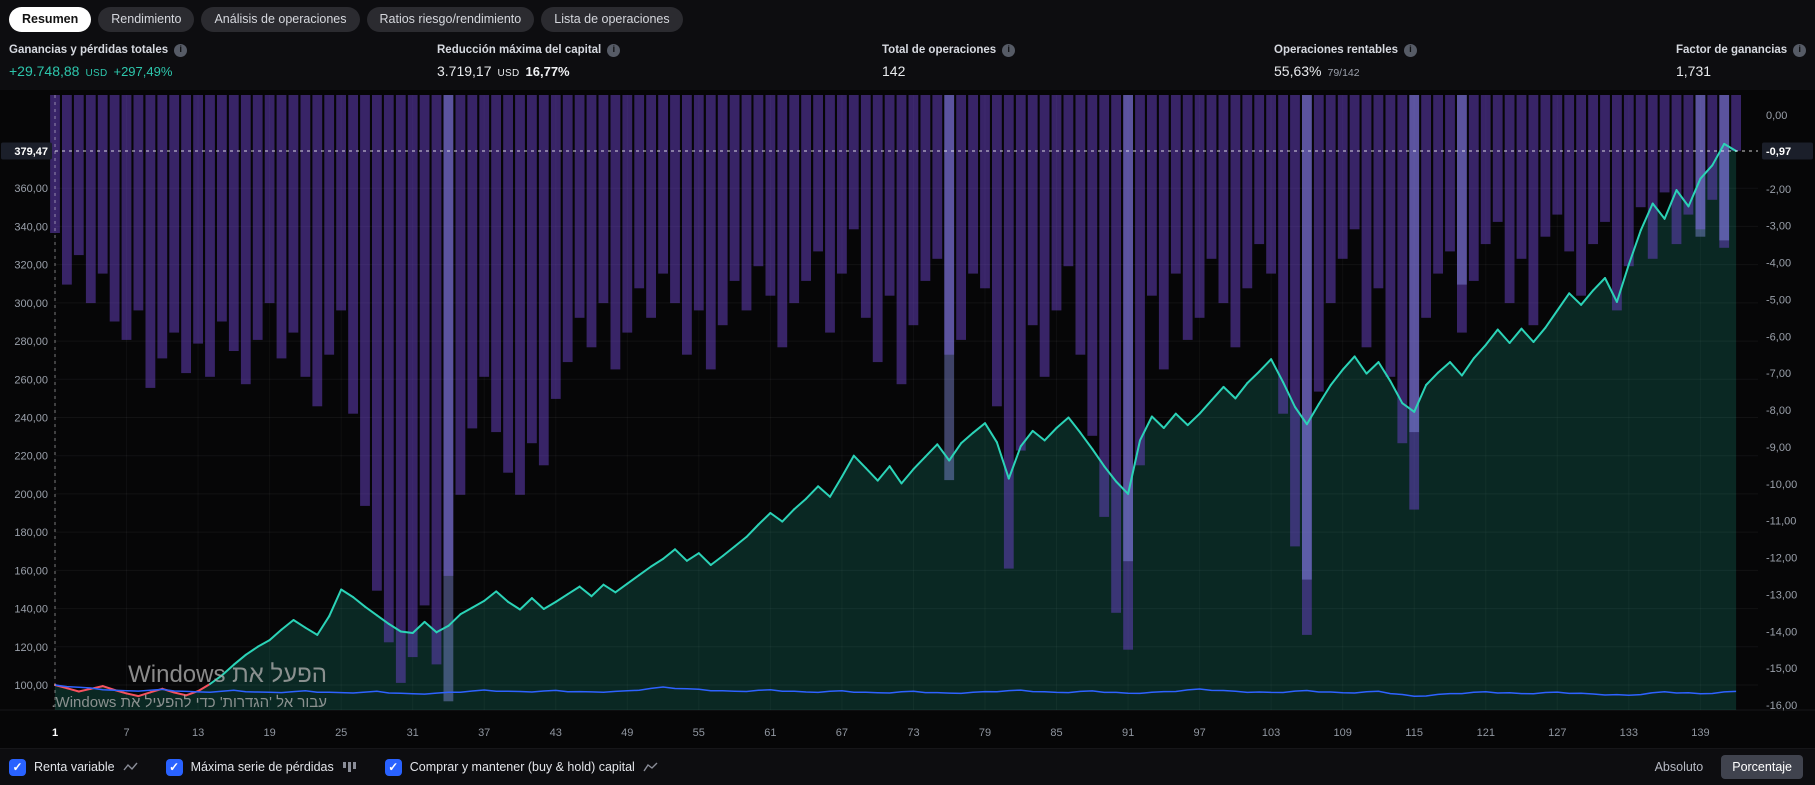 This screenshot has height=785, width=1815. I want to click on svg-text: 127, so click(1557, 733).